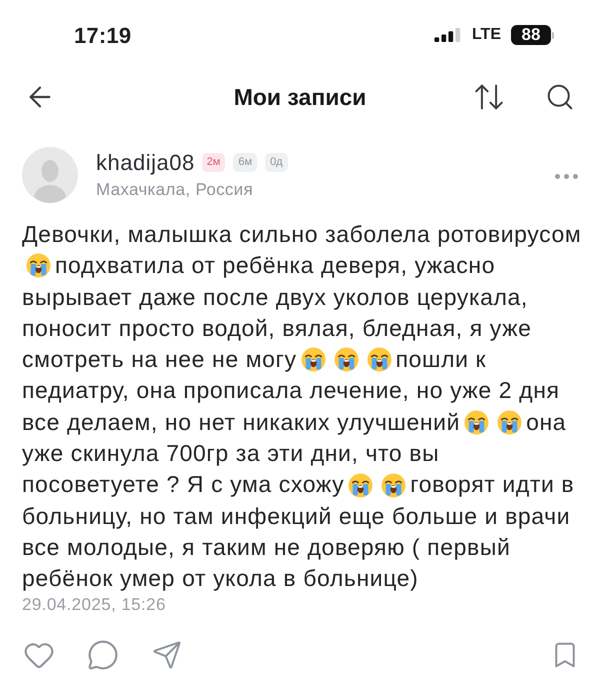  Describe the element at coordinates (546, 422) in the screenshot. I see `post-text: она` at that location.